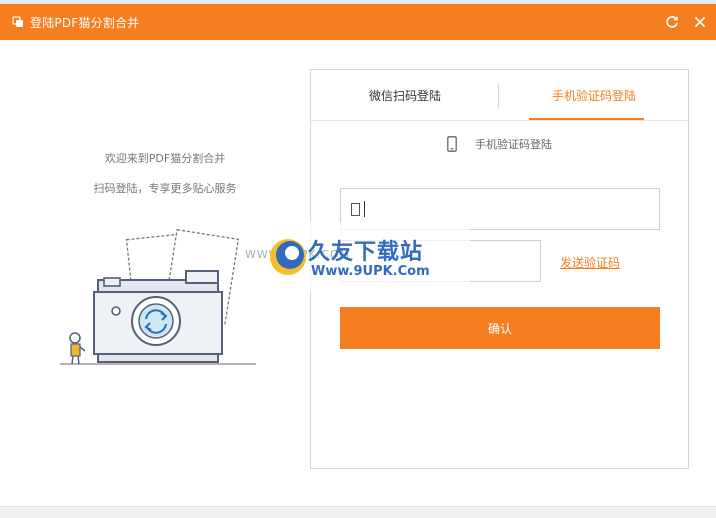 The image size is (716, 518). Describe the element at coordinates (18, 22) in the screenshot. I see `app-logo-icon` at that location.